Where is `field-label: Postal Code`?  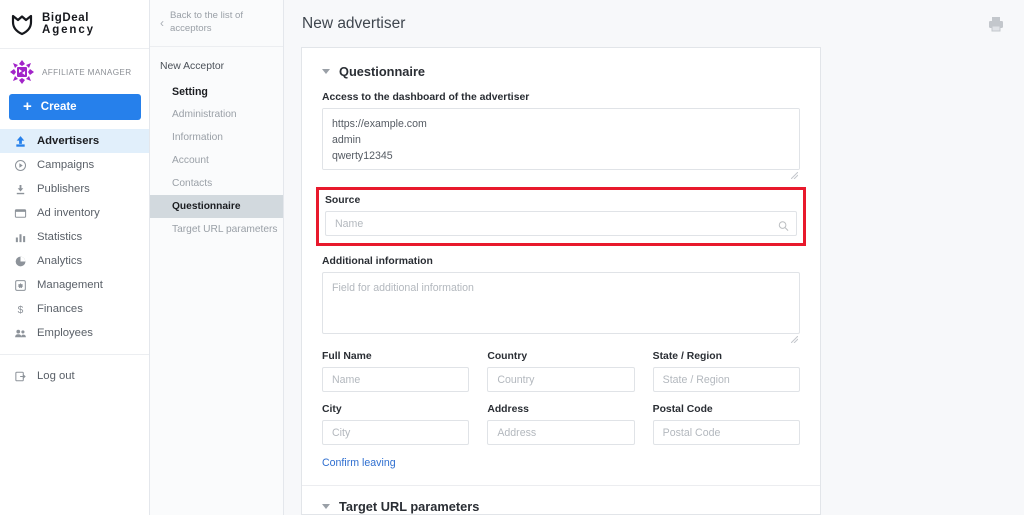
field-label: Postal Code is located at coordinates (682, 409).